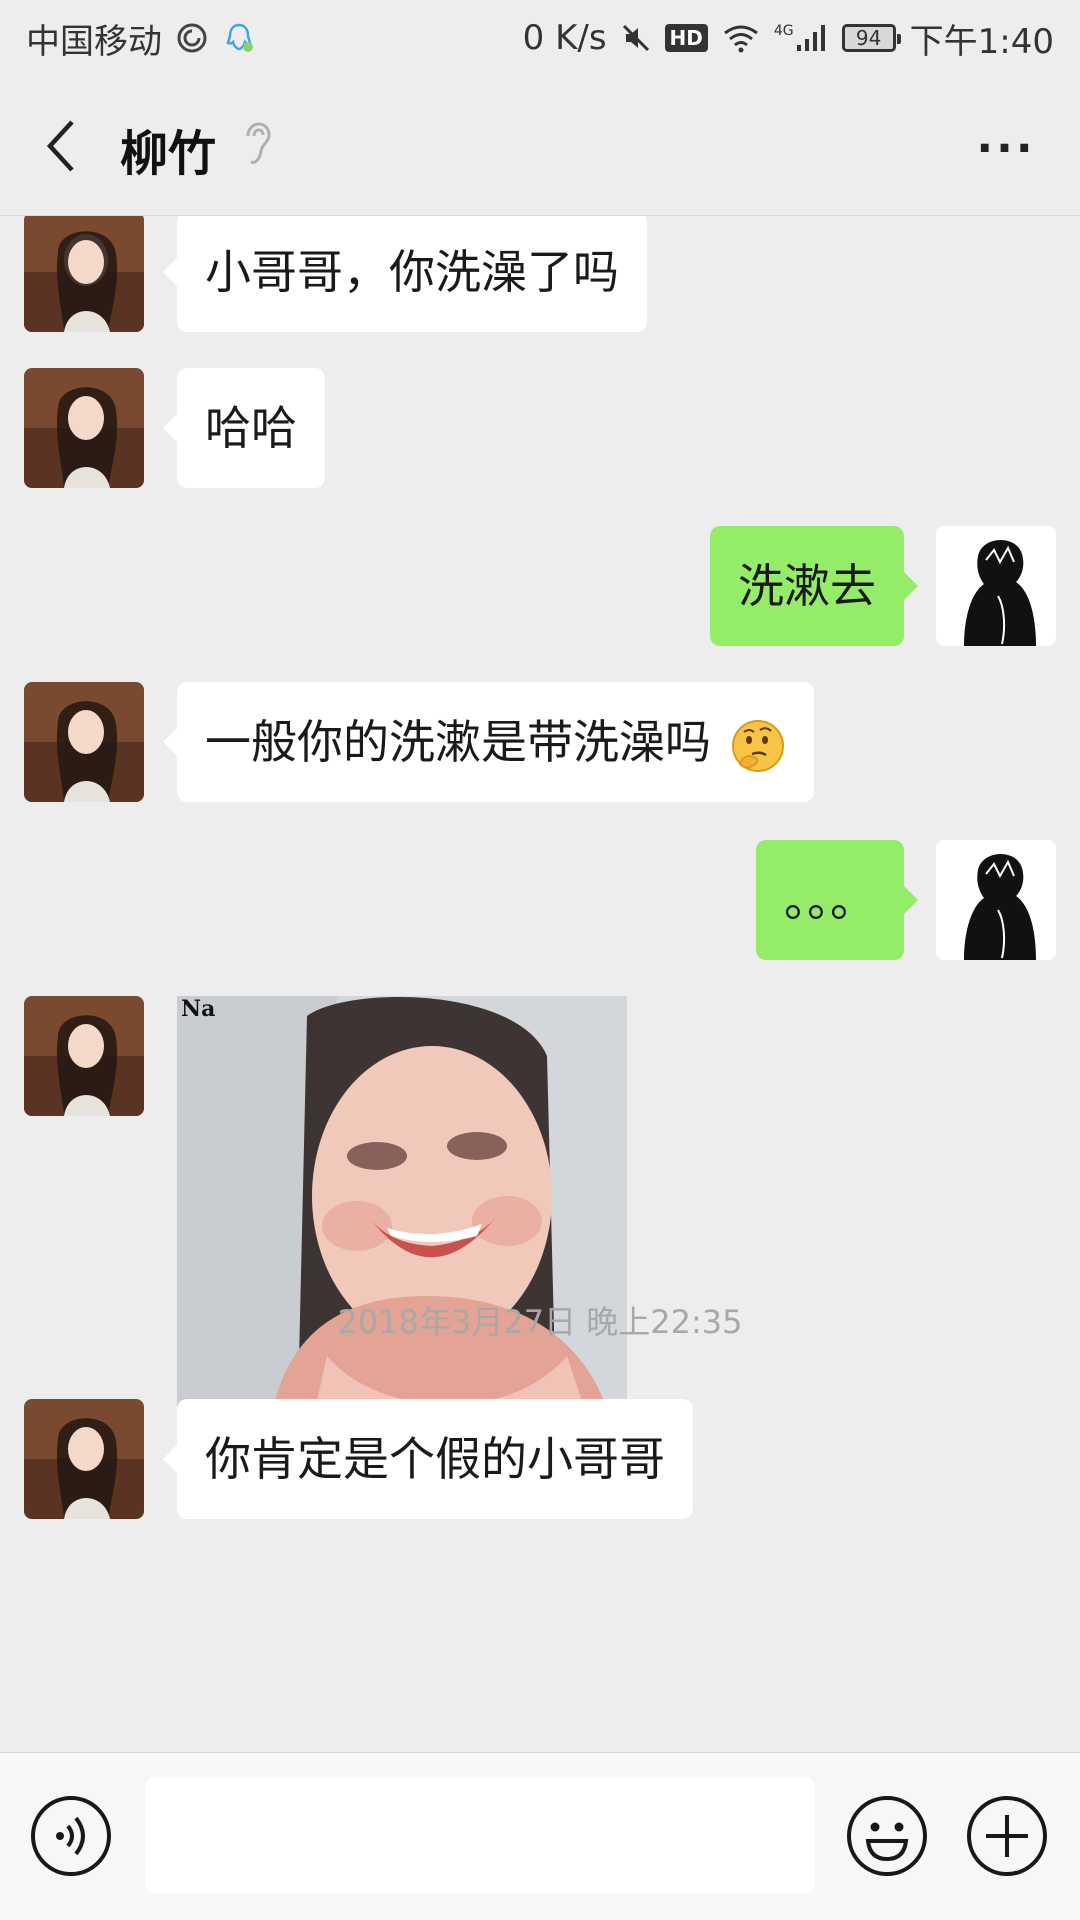  Describe the element at coordinates (564, 38) in the screenshot. I see `net-speed: 0 K/s` at that location.